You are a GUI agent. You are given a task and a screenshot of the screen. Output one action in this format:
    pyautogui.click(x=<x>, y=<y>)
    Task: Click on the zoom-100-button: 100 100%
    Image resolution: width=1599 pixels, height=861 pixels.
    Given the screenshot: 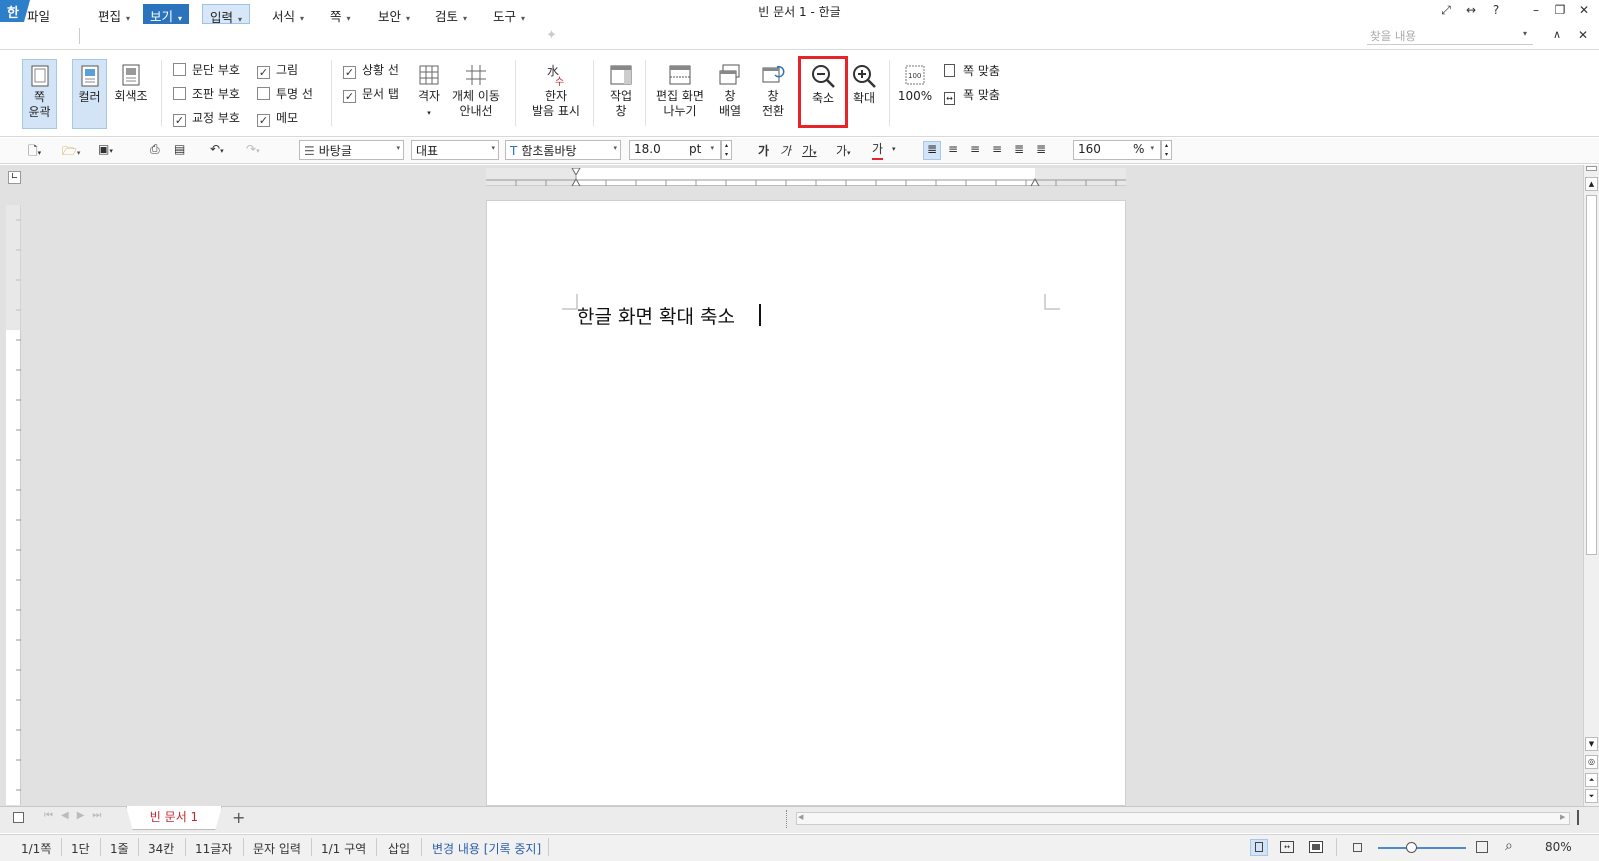 What is the action you would take?
    pyautogui.click(x=915, y=94)
    